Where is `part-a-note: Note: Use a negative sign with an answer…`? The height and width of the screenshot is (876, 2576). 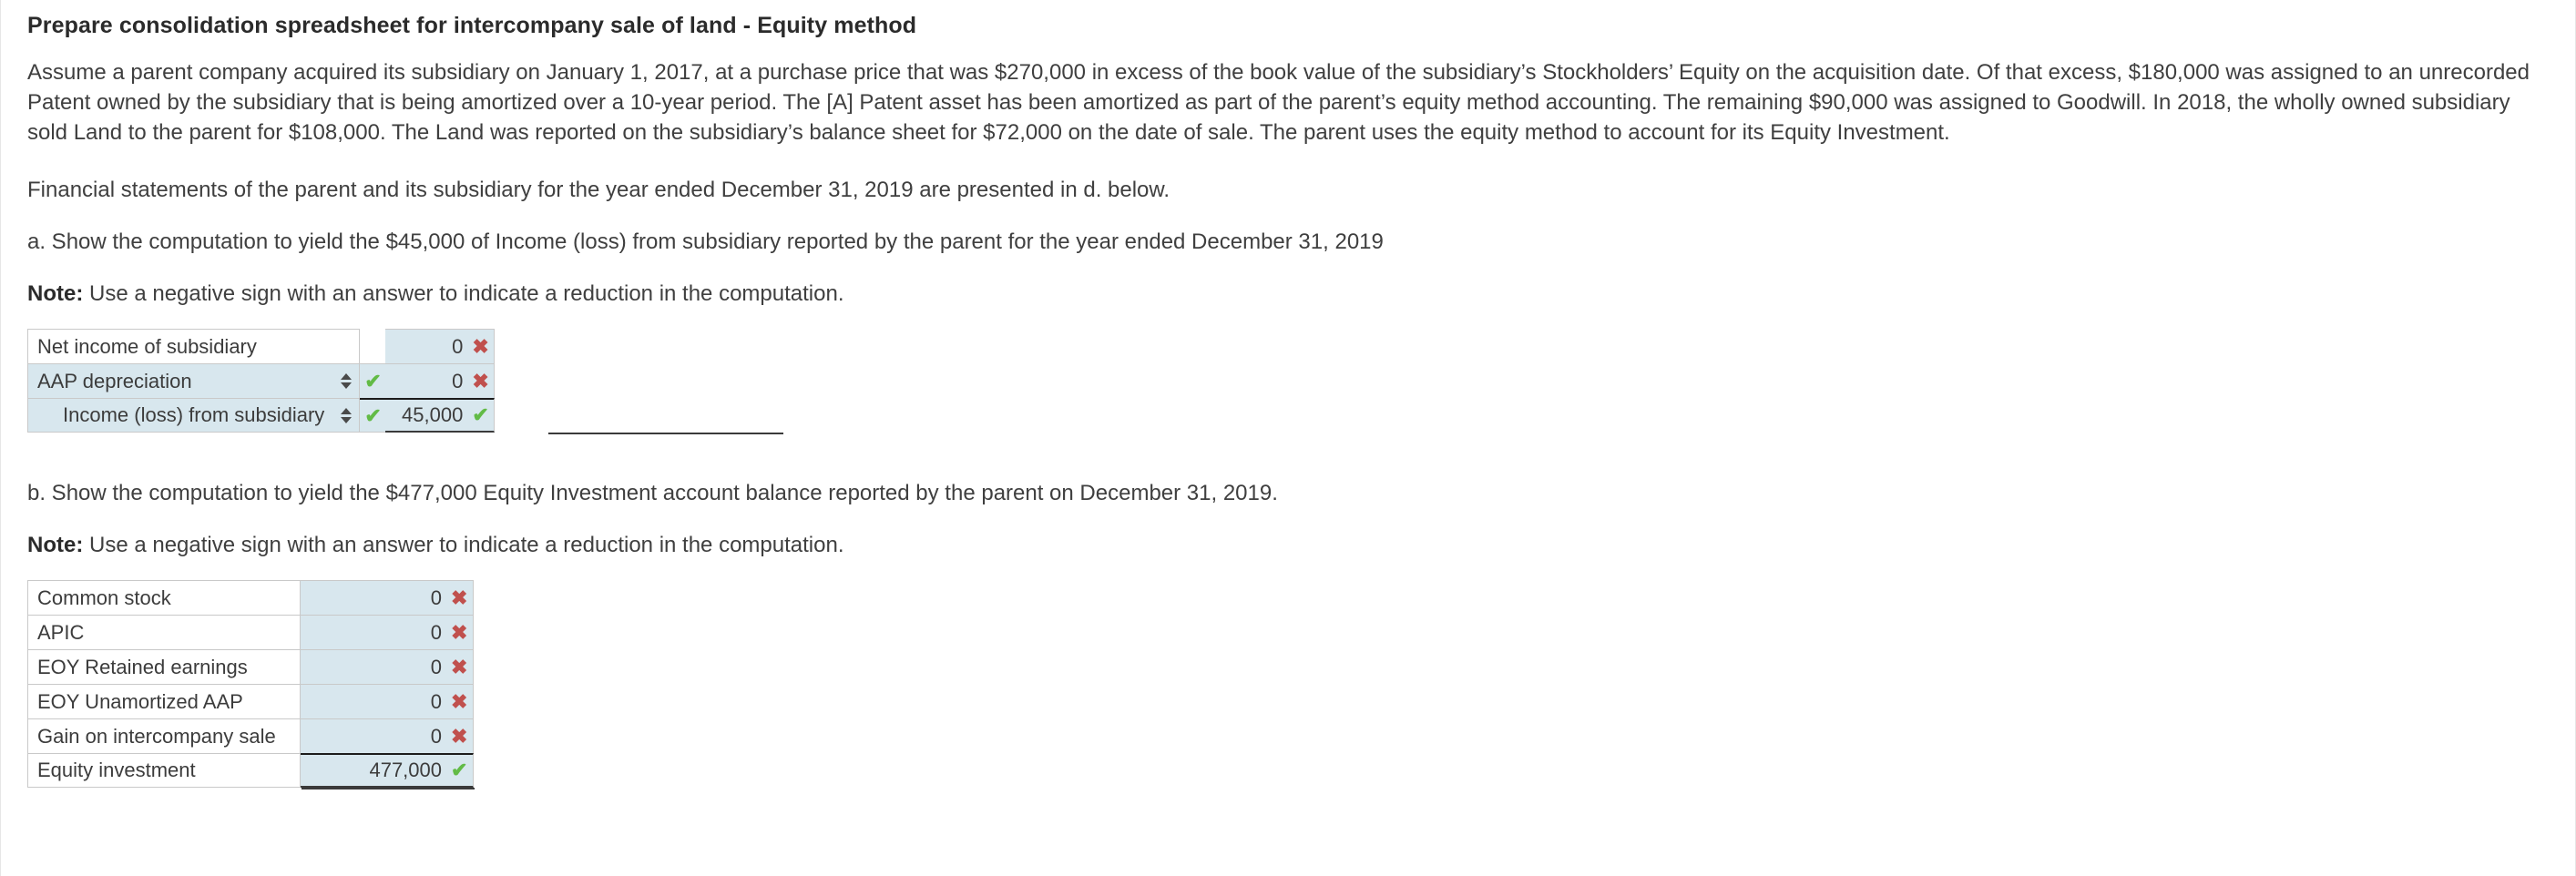
part-a-note: Note: Use a negative sign with an answer… is located at coordinates (1288, 294).